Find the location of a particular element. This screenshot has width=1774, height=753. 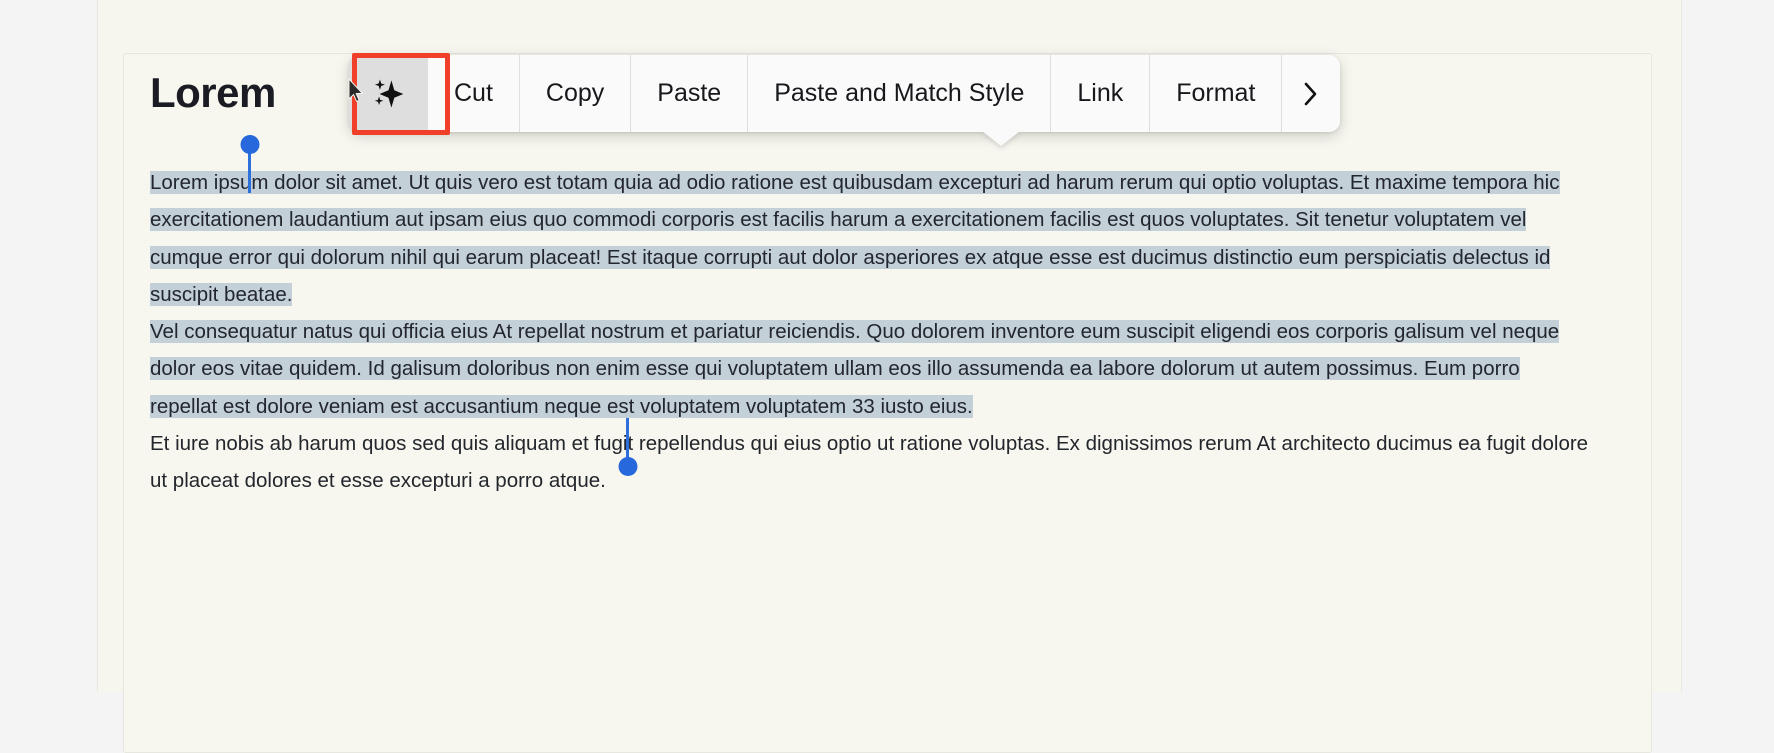

selection-start-knob is located at coordinates (249, 144).